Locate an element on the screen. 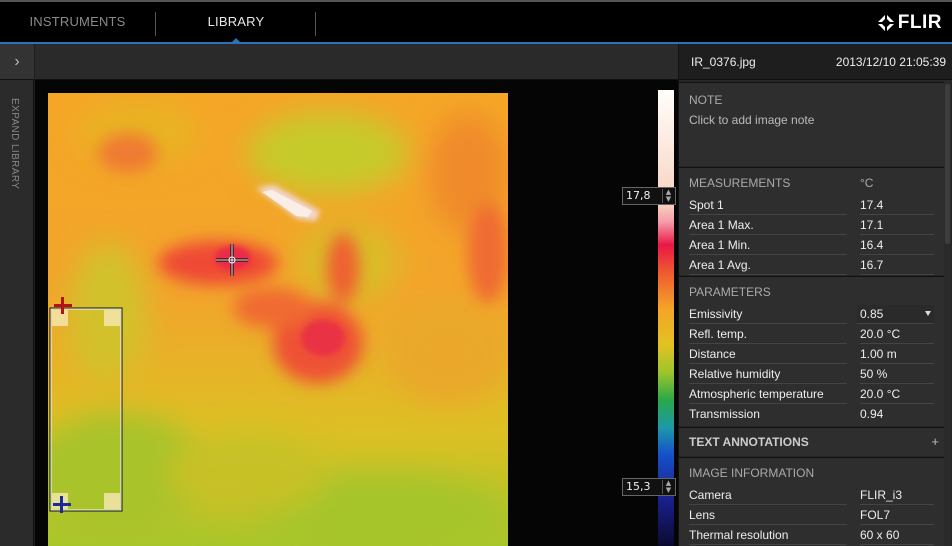  parameter-label: Relative humidity is located at coordinates (768, 374).